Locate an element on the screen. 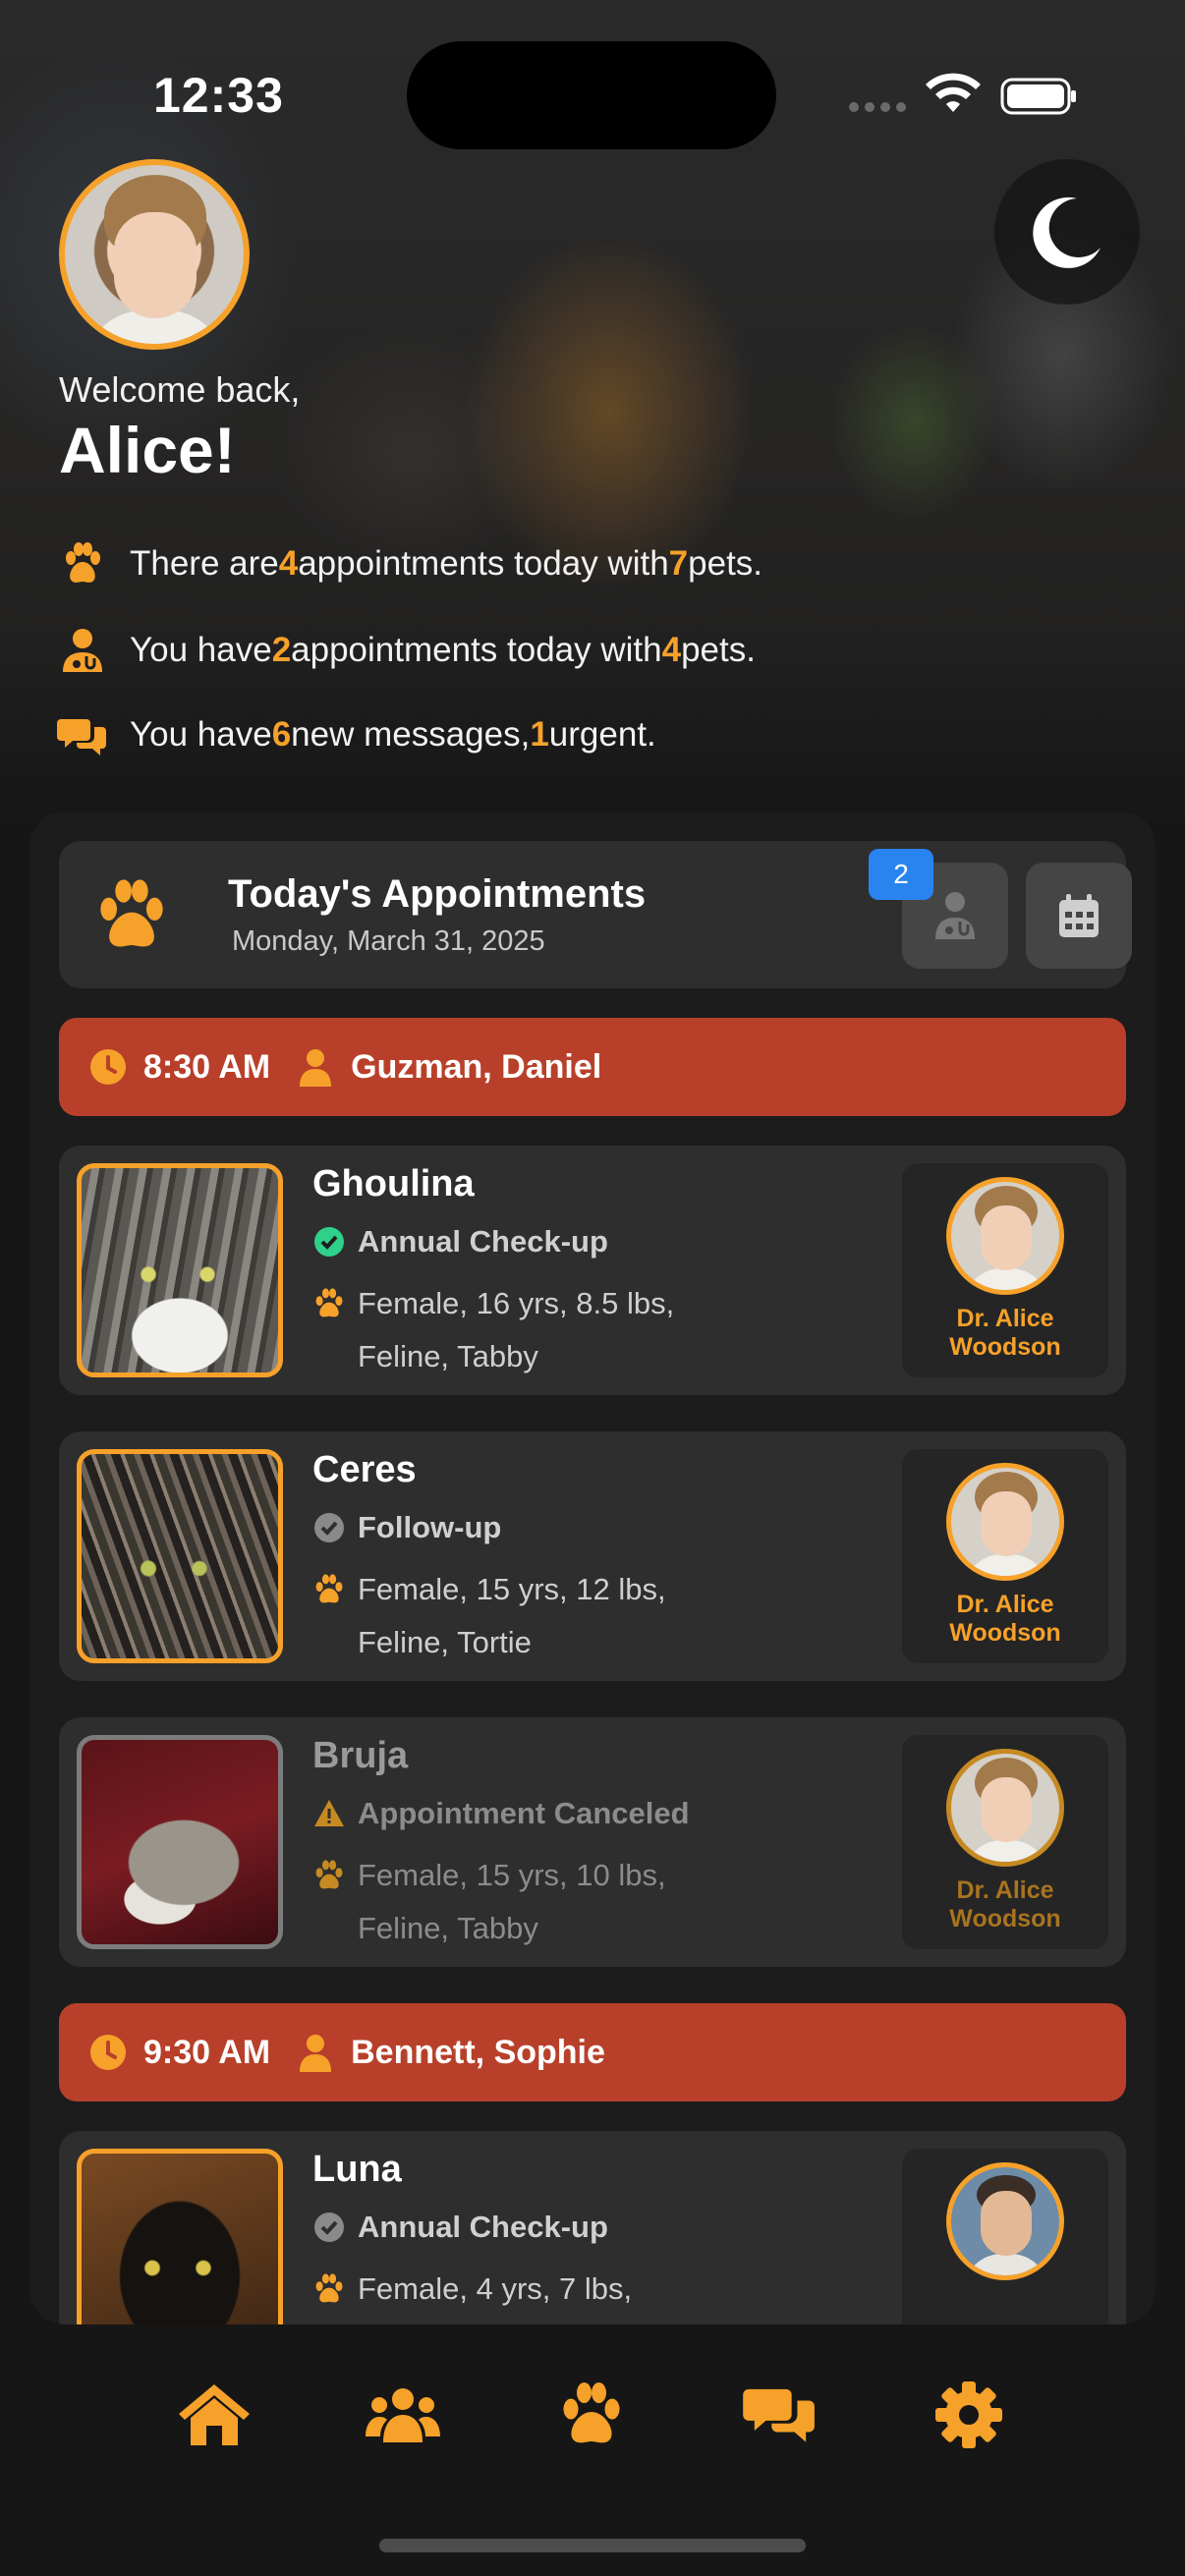 The image size is (1185, 2576). nav-messages is located at coordinates (780, 2415).